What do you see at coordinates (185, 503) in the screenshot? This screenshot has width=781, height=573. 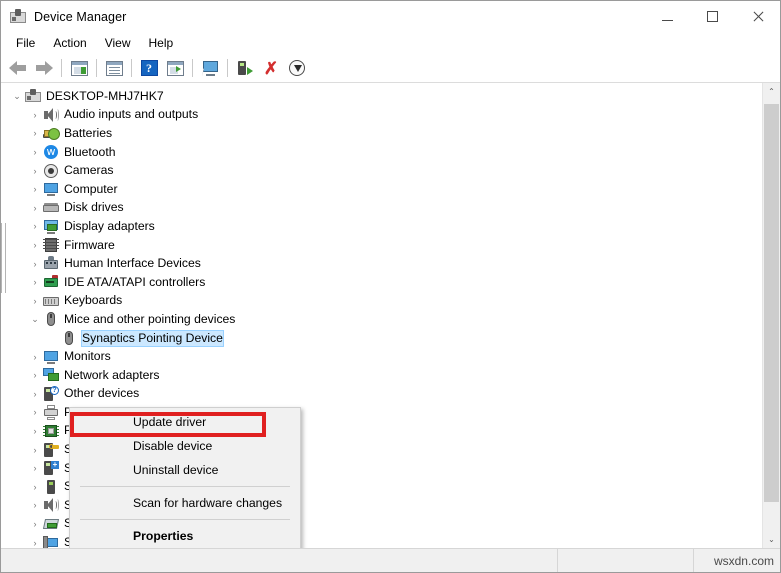 I see `context-menu-item-scan-for-hardware-changes: Scan for hardware changes` at bounding box center [185, 503].